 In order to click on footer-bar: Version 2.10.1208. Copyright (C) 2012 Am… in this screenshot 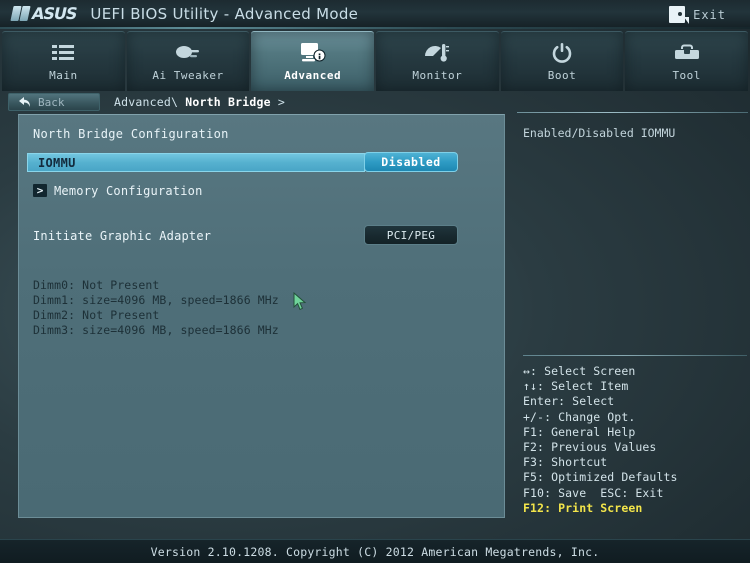, I will do `click(375, 551)`.